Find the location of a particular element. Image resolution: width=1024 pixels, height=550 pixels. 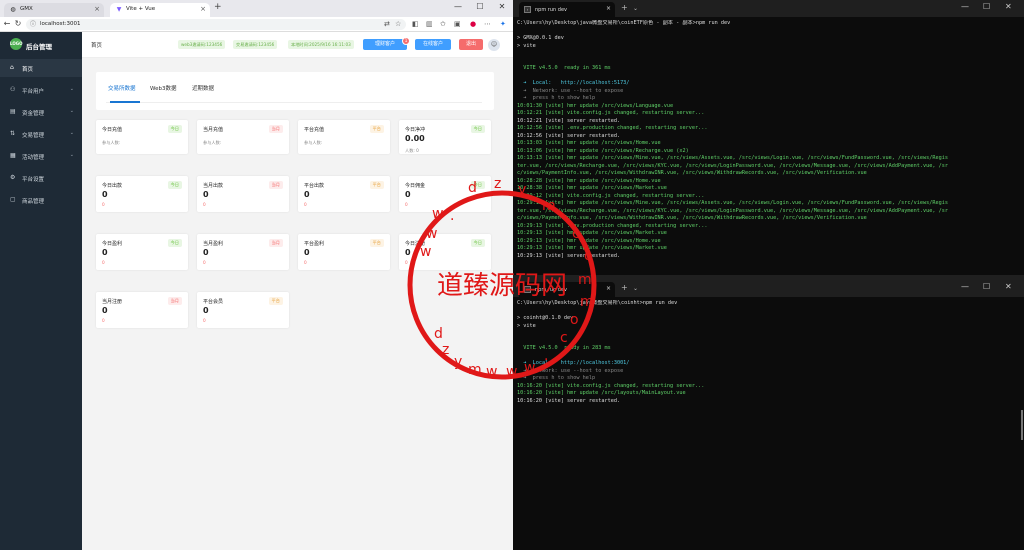

sidebar-item-users: ⚇ 平台用户 ⌄ is located at coordinates (41, 90).